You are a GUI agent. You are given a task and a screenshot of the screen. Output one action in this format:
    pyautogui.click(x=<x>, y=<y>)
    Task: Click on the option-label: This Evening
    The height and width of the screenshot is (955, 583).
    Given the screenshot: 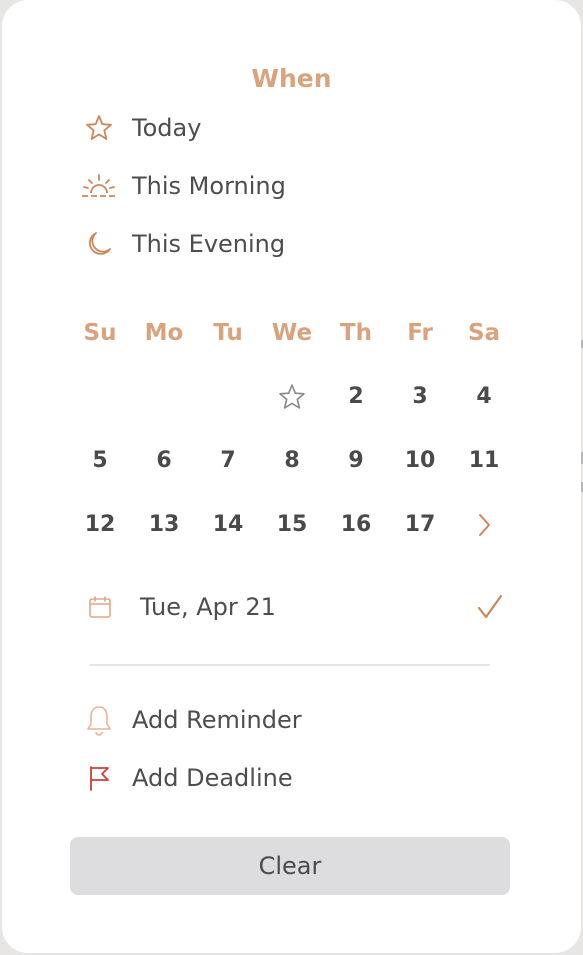 What is the action you would take?
    pyautogui.click(x=209, y=244)
    